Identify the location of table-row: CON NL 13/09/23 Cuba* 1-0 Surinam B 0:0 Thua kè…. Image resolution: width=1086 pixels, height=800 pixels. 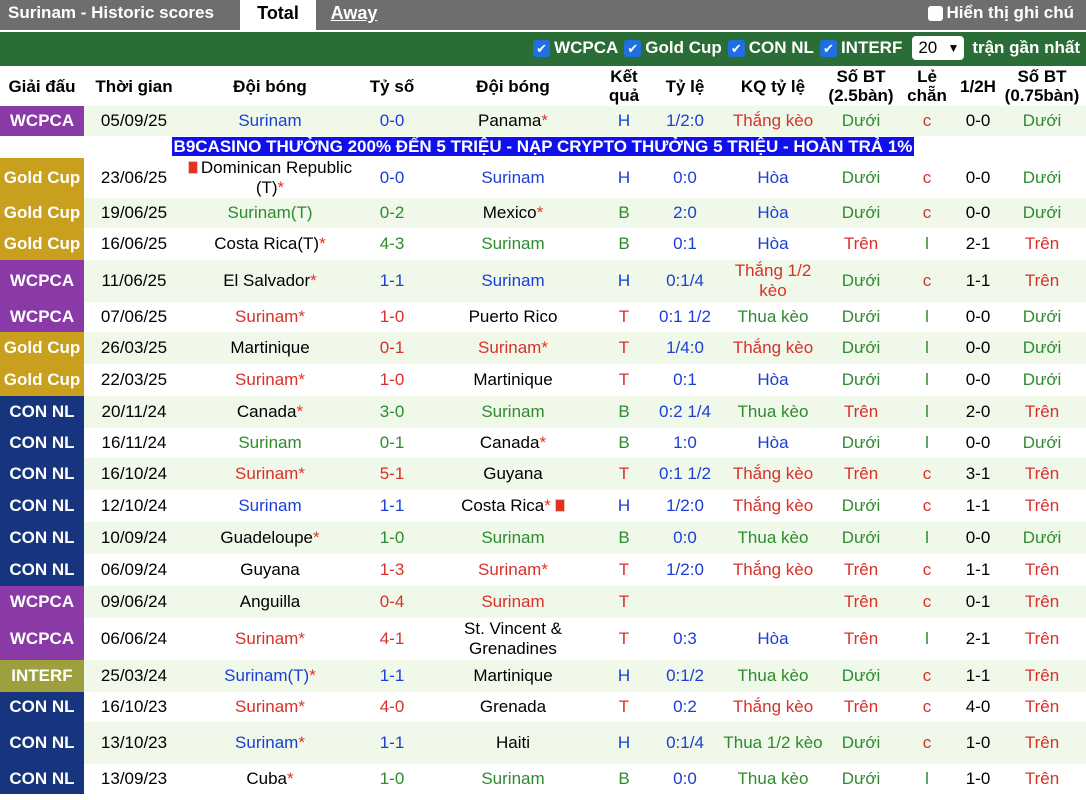
(543, 779).